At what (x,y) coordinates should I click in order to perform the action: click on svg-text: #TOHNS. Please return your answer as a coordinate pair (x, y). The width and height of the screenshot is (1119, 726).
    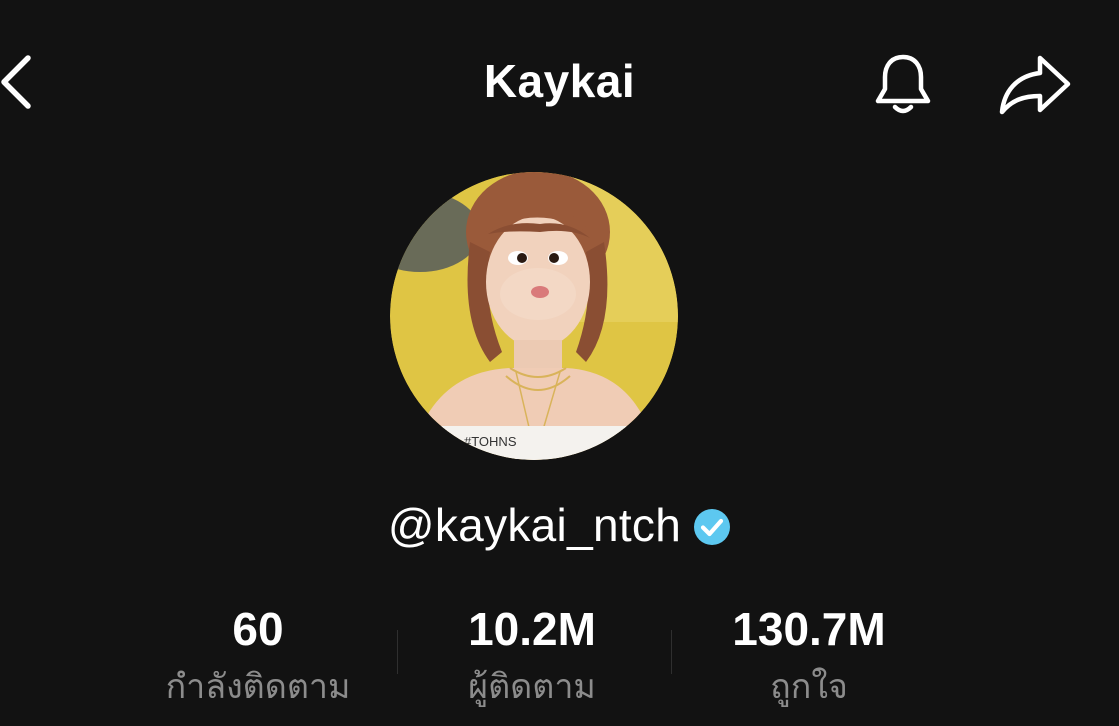
    Looking at the image, I should click on (490, 441).